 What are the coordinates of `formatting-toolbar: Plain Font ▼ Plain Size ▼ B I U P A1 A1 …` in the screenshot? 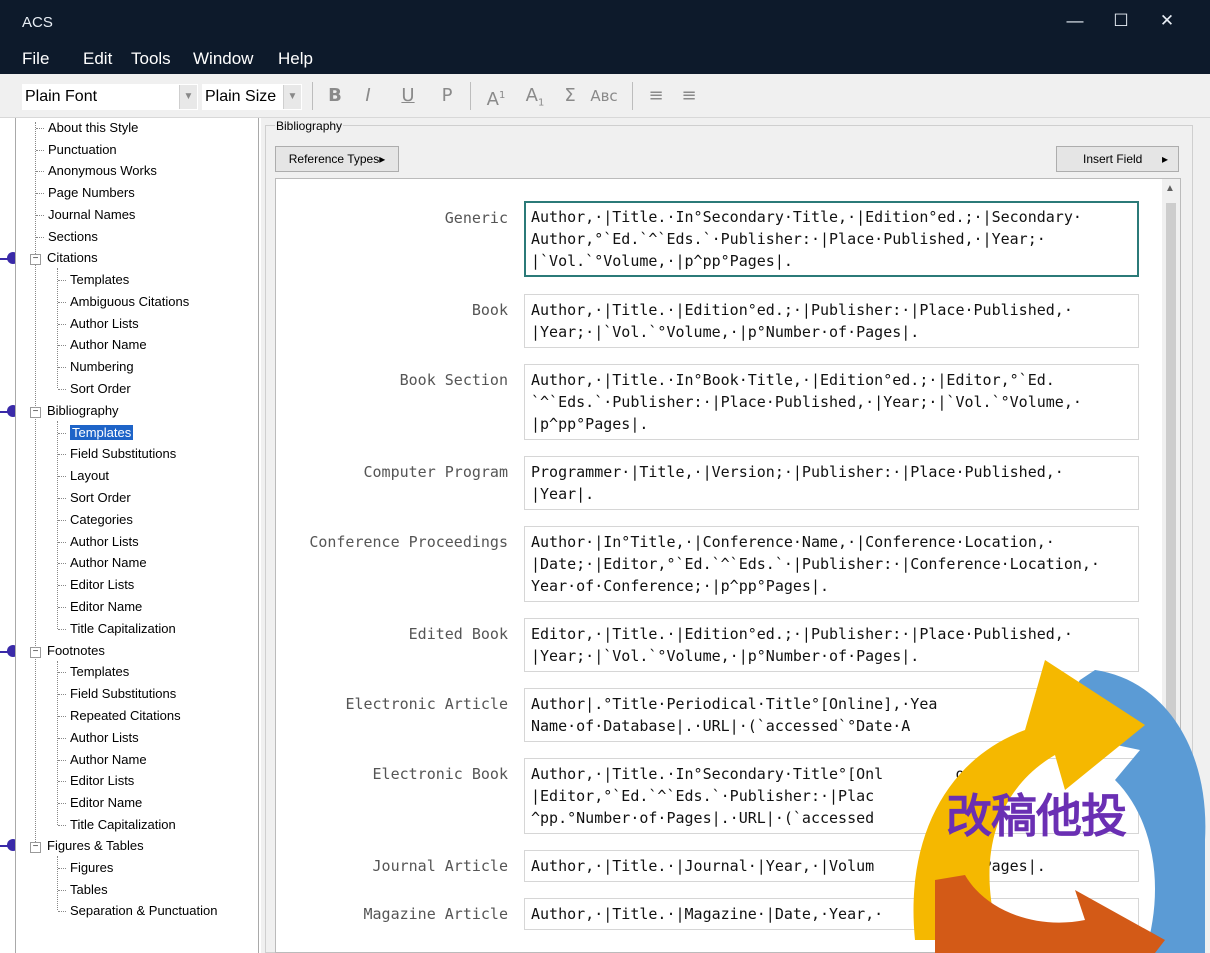 It's located at (605, 96).